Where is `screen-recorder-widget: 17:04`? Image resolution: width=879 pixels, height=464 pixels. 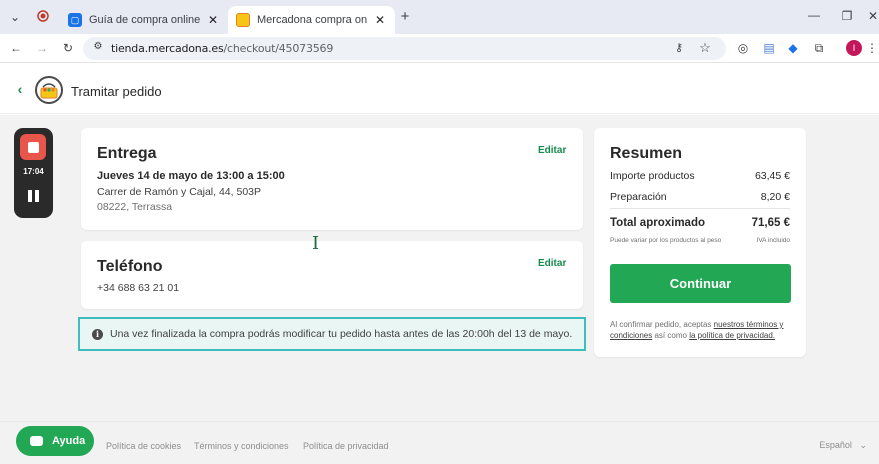
screen-recorder-widget: 17:04 is located at coordinates (33, 173).